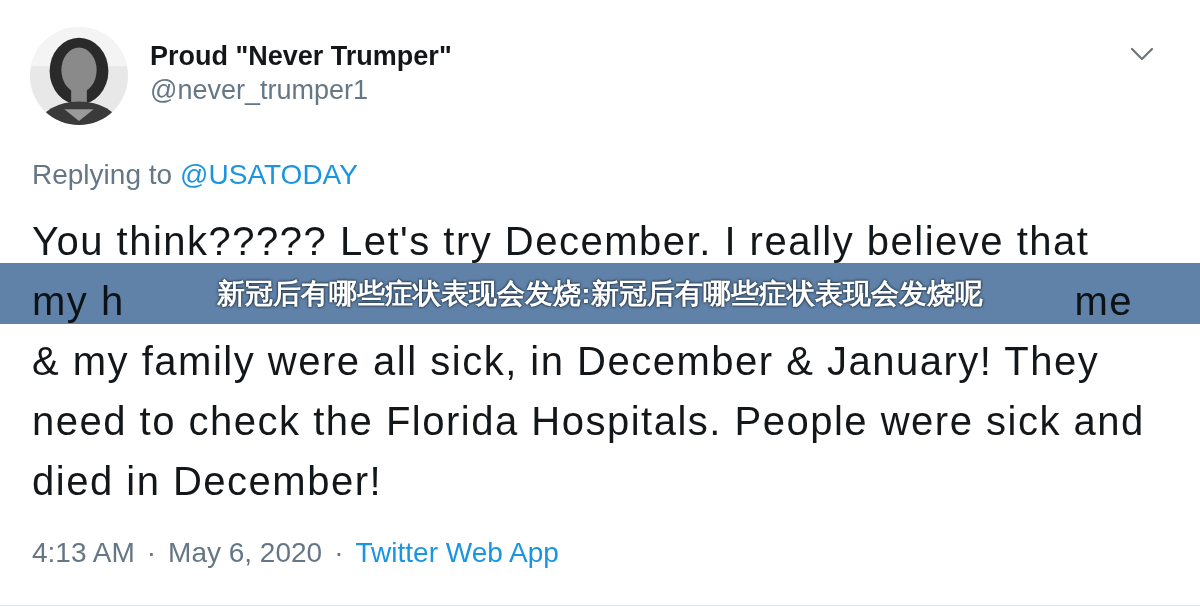 The width and height of the screenshot is (1200, 606). What do you see at coordinates (78, 301) in the screenshot?
I see `tweet-text-fragment: my h` at bounding box center [78, 301].